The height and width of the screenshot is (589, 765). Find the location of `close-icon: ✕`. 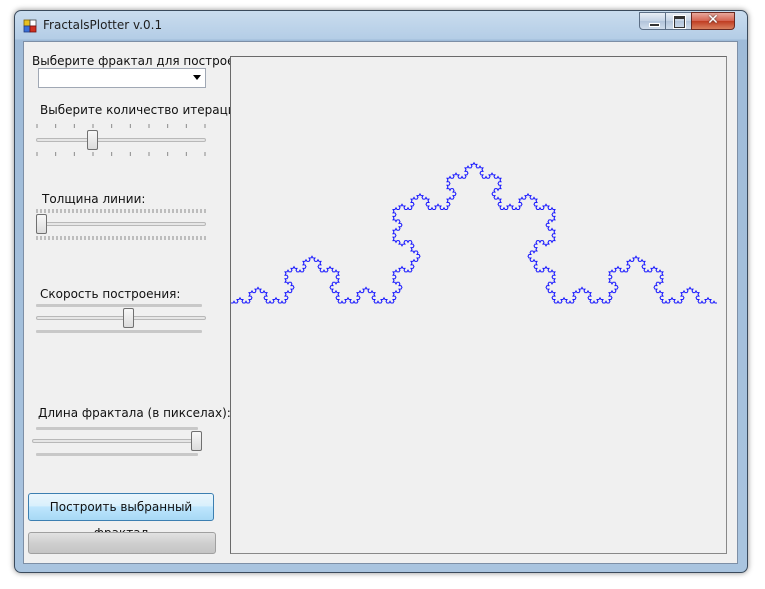

close-icon: ✕ is located at coordinates (713, 20).